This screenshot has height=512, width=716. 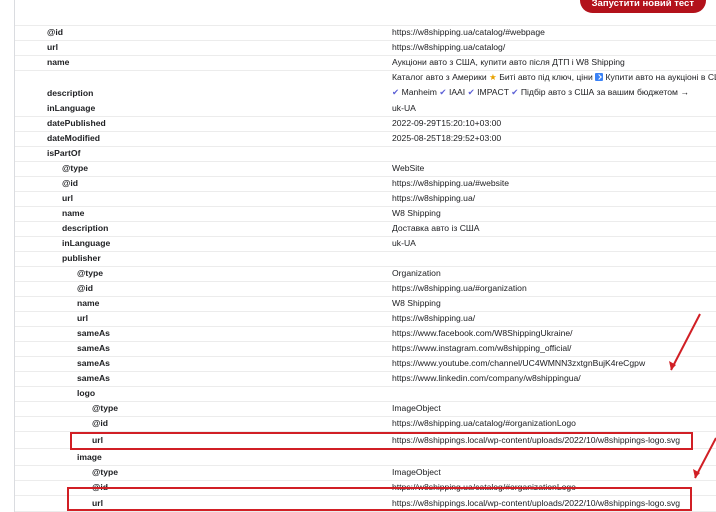 What do you see at coordinates (685, 342) in the screenshot?
I see `arrow-icon` at bounding box center [685, 342].